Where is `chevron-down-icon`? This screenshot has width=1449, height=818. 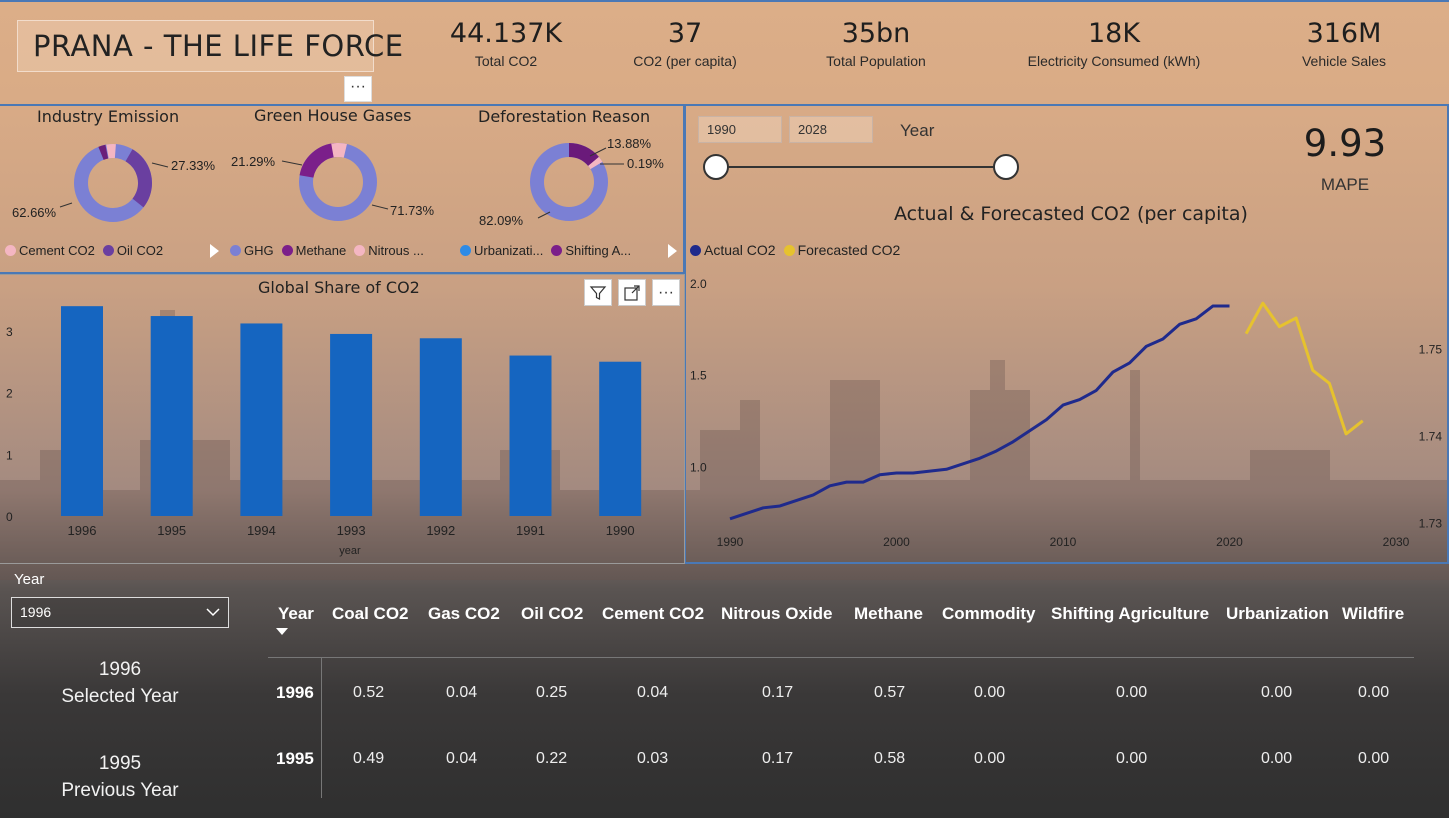 chevron-down-icon is located at coordinates (213, 612).